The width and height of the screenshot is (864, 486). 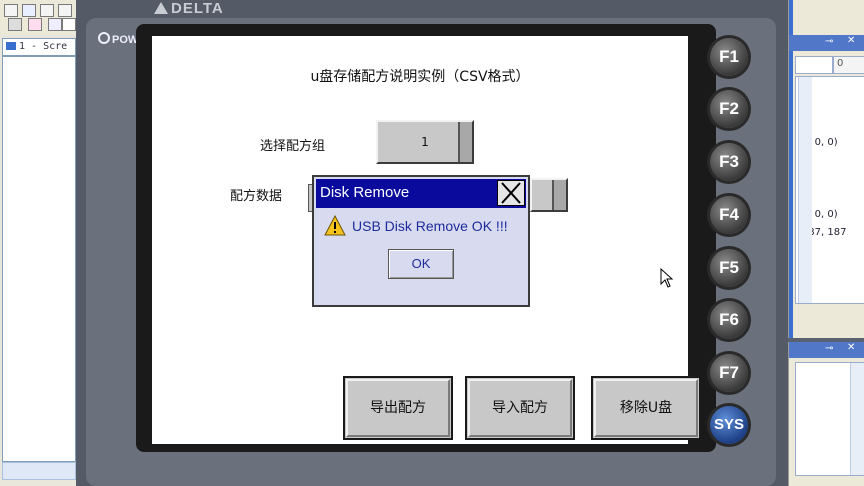 I want to click on dialog-titlebar: Disk Remove, so click(x=421, y=193).